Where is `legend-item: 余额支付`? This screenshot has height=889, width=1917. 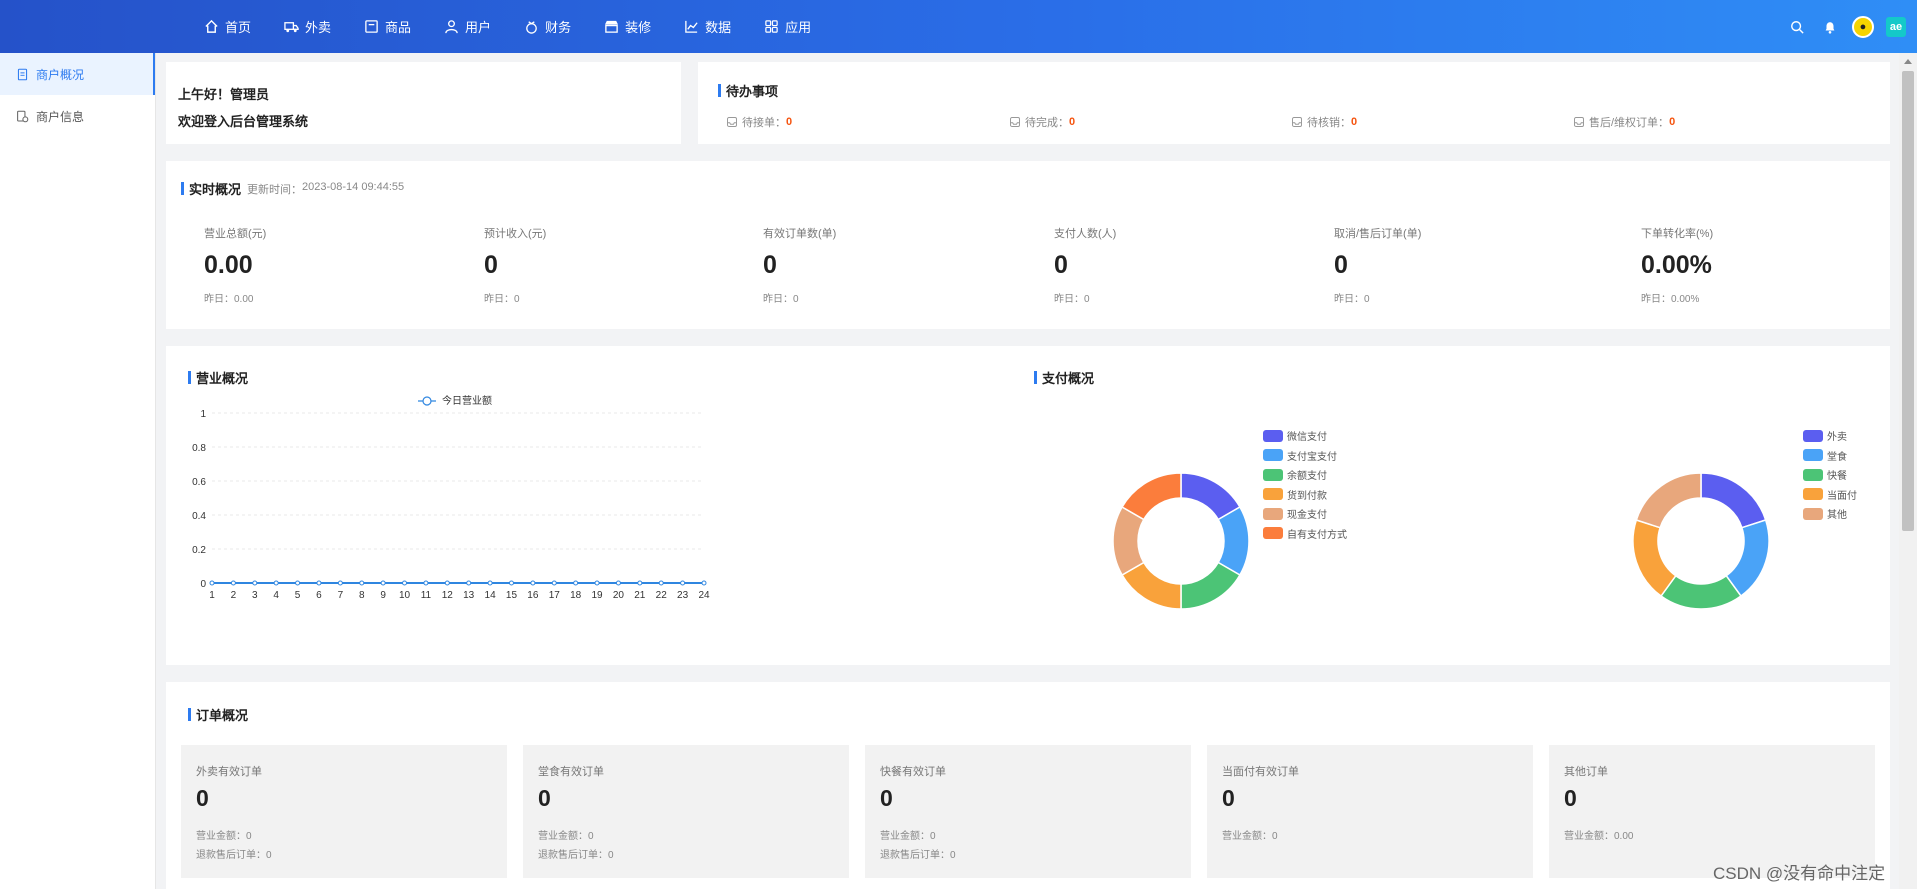 legend-item: 余额支付 is located at coordinates (1305, 475).